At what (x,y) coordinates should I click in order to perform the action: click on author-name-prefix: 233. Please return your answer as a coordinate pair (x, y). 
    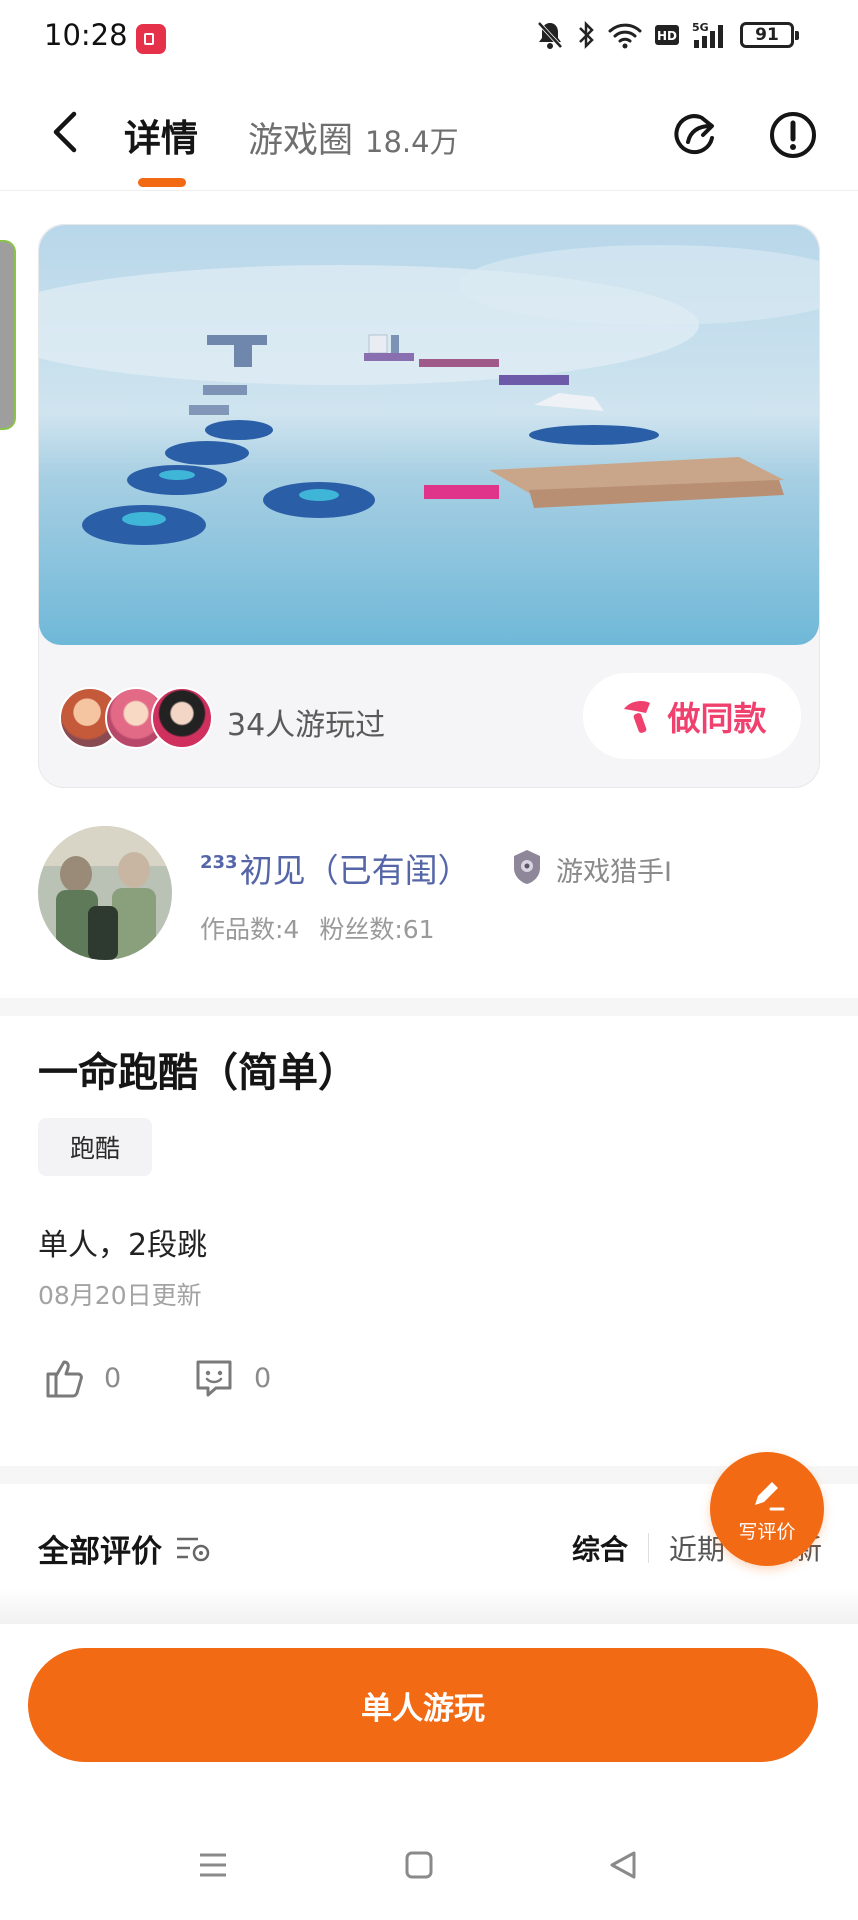
    Looking at the image, I should click on (219, 862).